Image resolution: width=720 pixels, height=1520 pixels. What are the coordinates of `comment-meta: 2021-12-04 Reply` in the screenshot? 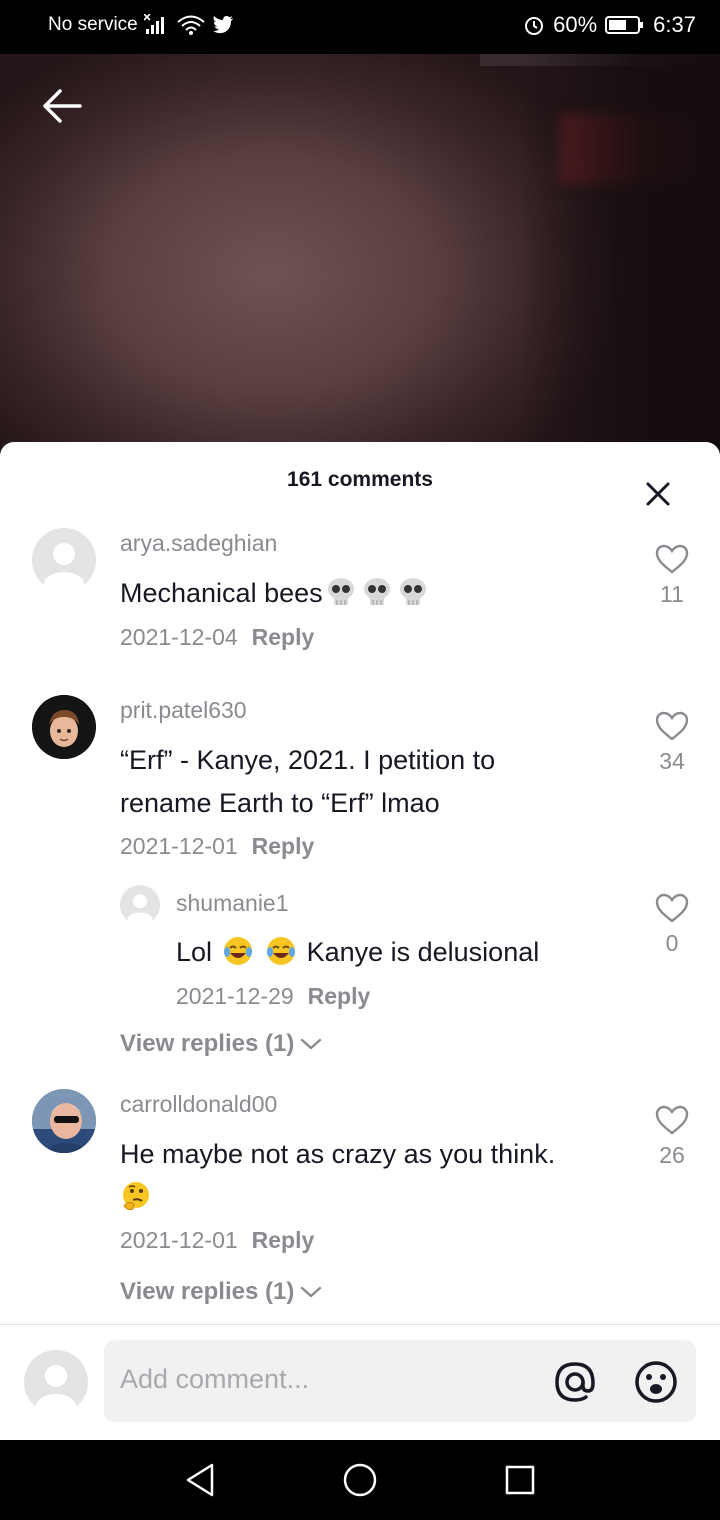 It's located at (217, 637).